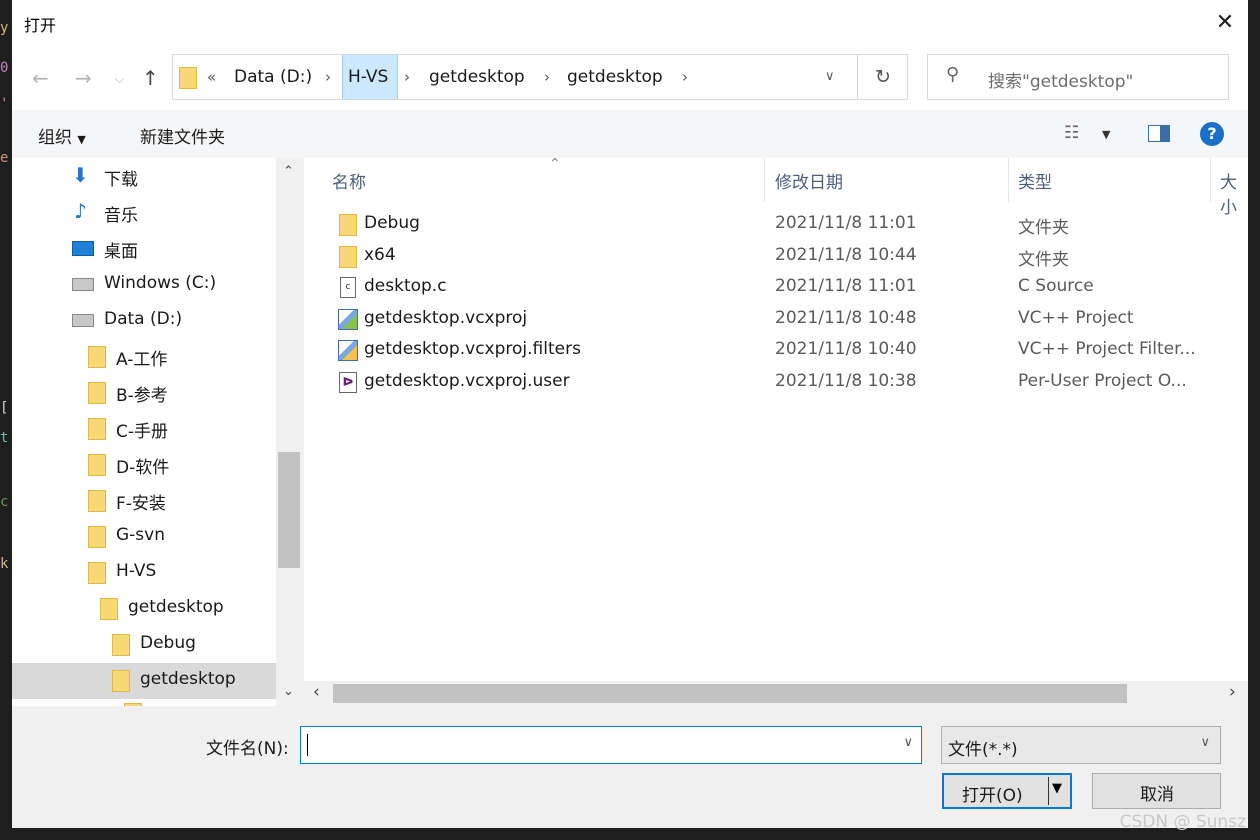 The image size is (1260, 840). Describe the element at coordinates (809, 180) in the screenshot. I see `column-header-date: 修改日期` at that location.